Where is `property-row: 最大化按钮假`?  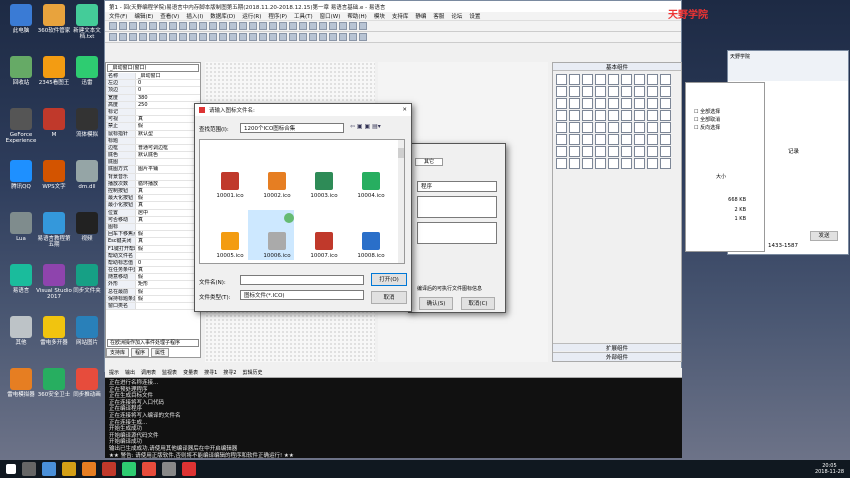
property-row: 最大化按钮假 is located at coordinates (153, 199).